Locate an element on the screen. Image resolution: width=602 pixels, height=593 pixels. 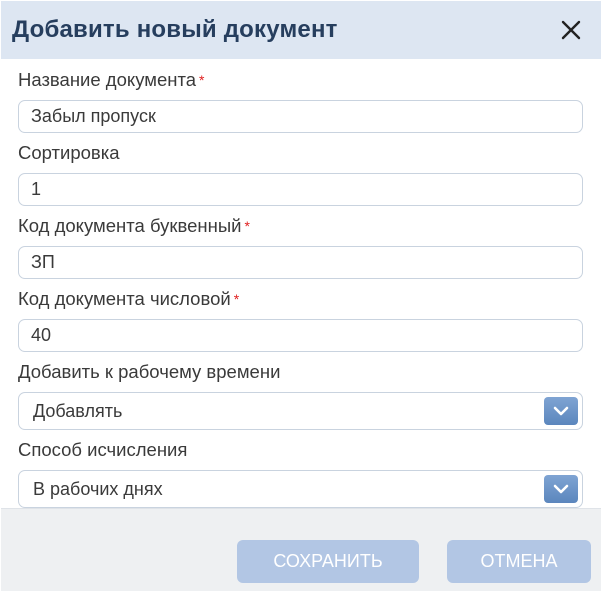
calc-method-value: В рабочих днях is located at coordinates (98, 488).